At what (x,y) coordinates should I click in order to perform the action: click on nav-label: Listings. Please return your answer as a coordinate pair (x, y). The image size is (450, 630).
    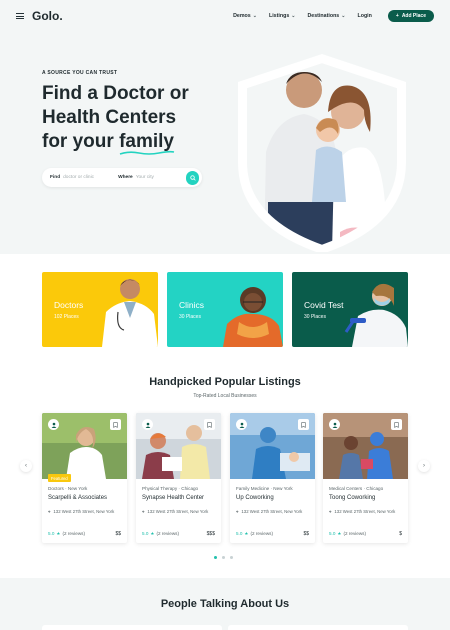
    Looking at the image, I should click on (279, 16).